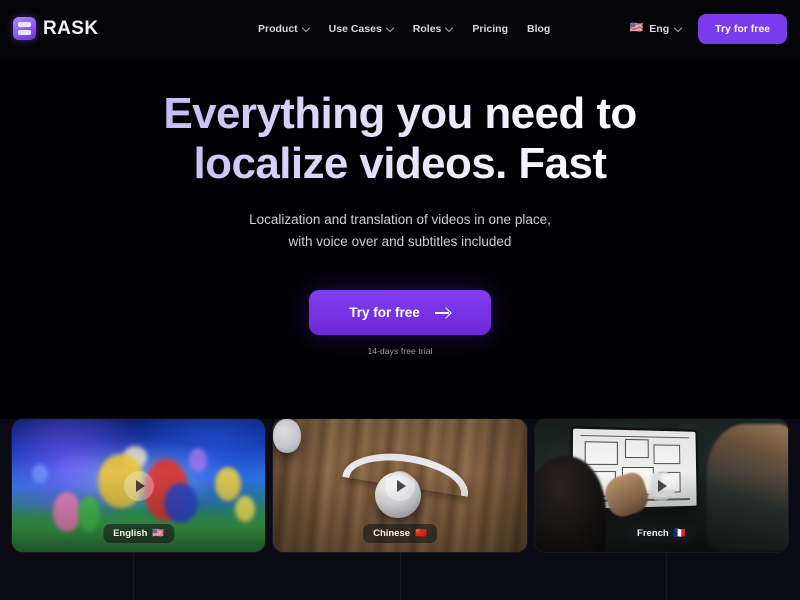 The width and height of the screenshot is (800, 600). I want to click on card-language-pill: French 🇫🇷, so click(661, 533).